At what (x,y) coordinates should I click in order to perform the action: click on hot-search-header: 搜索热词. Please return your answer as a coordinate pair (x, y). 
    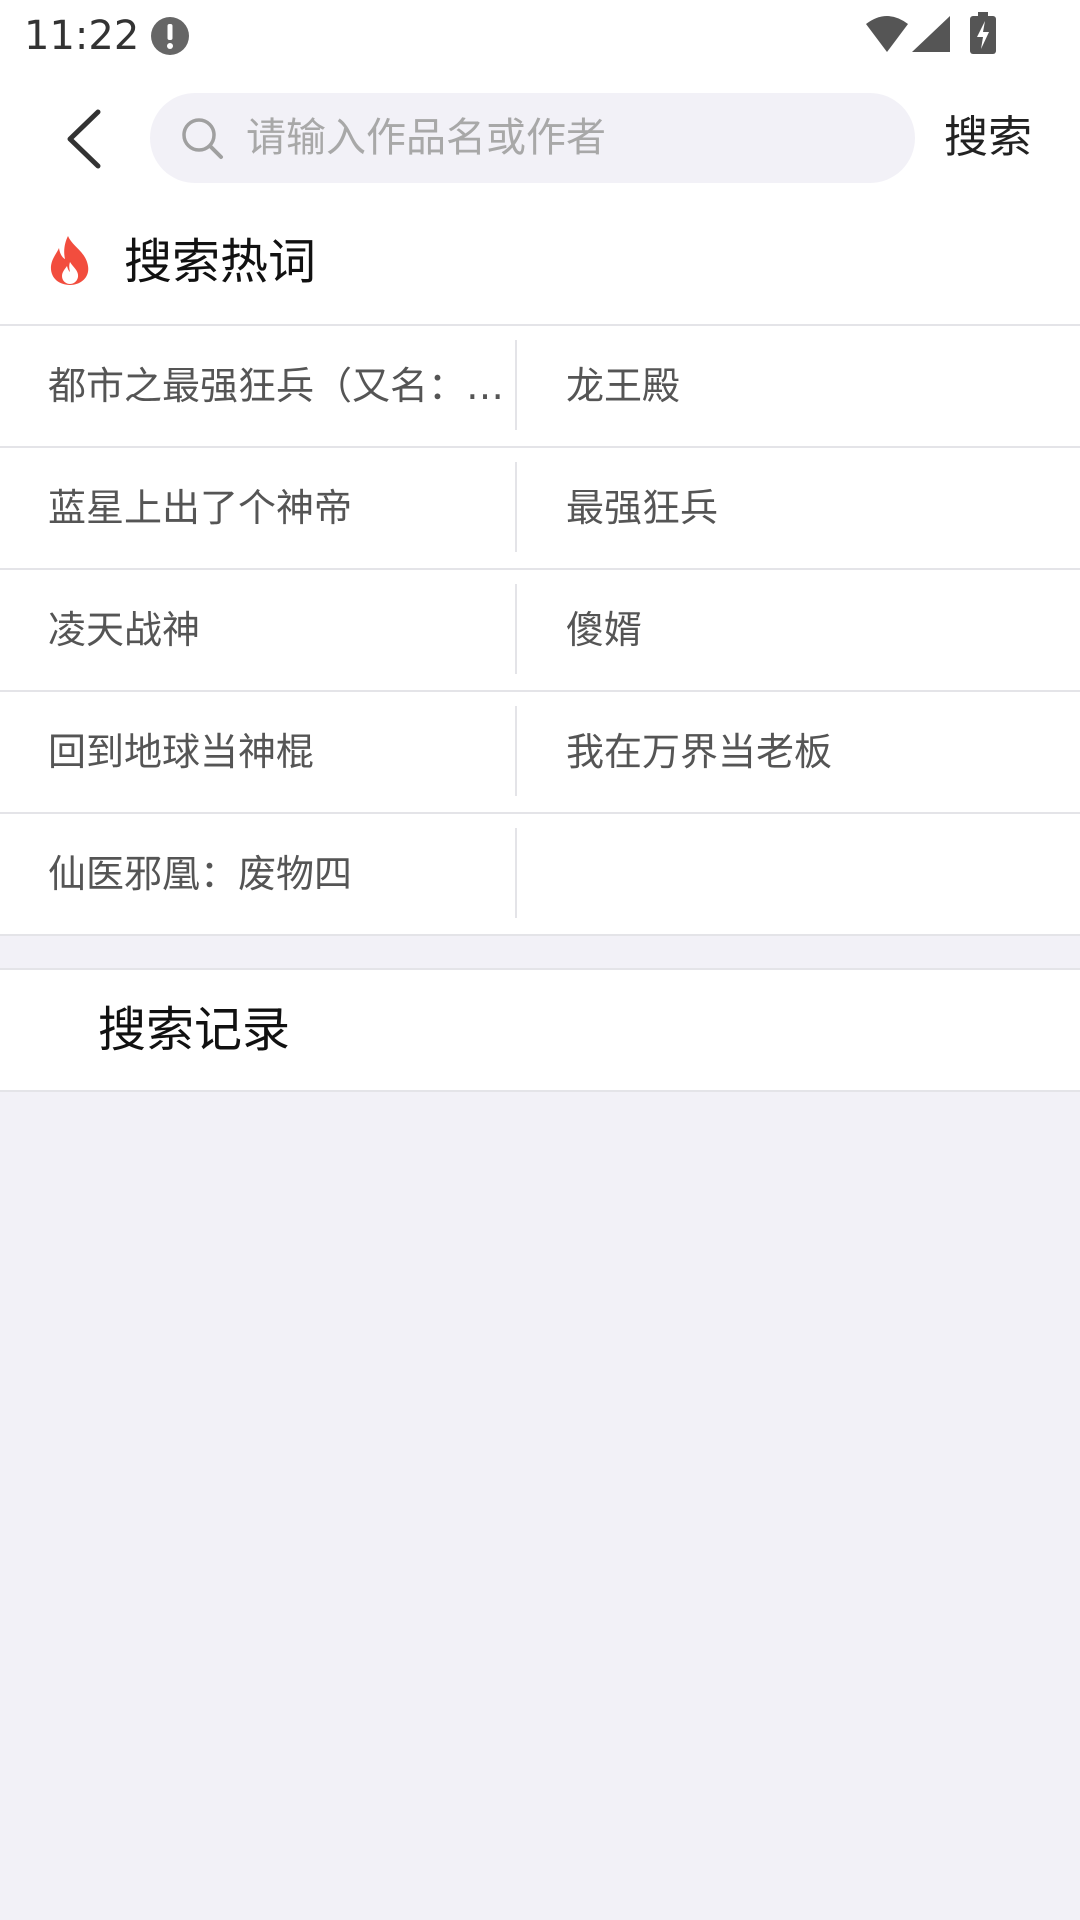
    Looking at the image, I should click on (540, 265).